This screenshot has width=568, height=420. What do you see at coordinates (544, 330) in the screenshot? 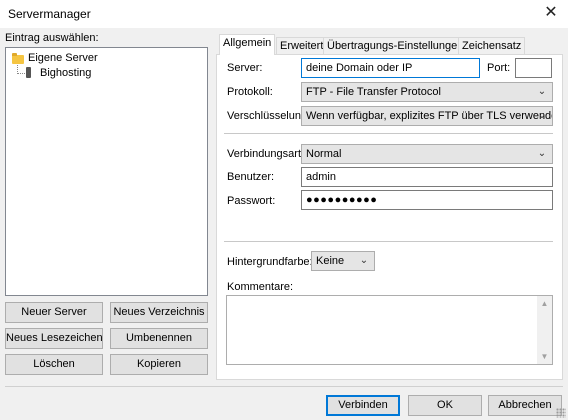
I see `comments-scrollbar: ▲ ▼` at bounding box center [544, 330].